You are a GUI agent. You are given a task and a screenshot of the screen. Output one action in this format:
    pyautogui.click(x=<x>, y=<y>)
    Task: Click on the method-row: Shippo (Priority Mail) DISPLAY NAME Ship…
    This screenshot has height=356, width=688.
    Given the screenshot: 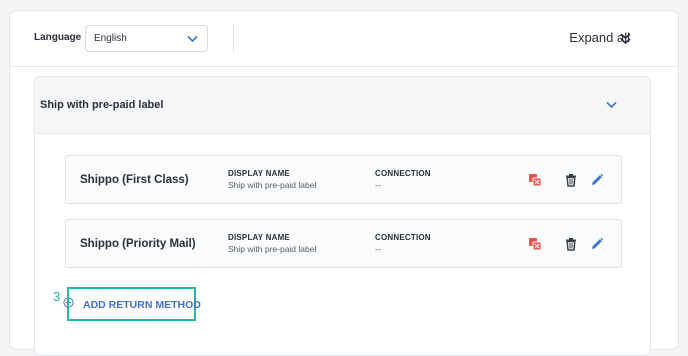 What is the action you would take?
    pyautogui.click(x=343, y=243)
    